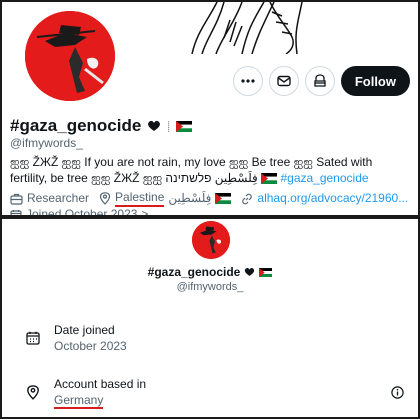 This screenshot has height=419, width=420. Describe the element at coordinates (90, 346) in the screenshot. I see `date-joined-value: October 2023` at that location.